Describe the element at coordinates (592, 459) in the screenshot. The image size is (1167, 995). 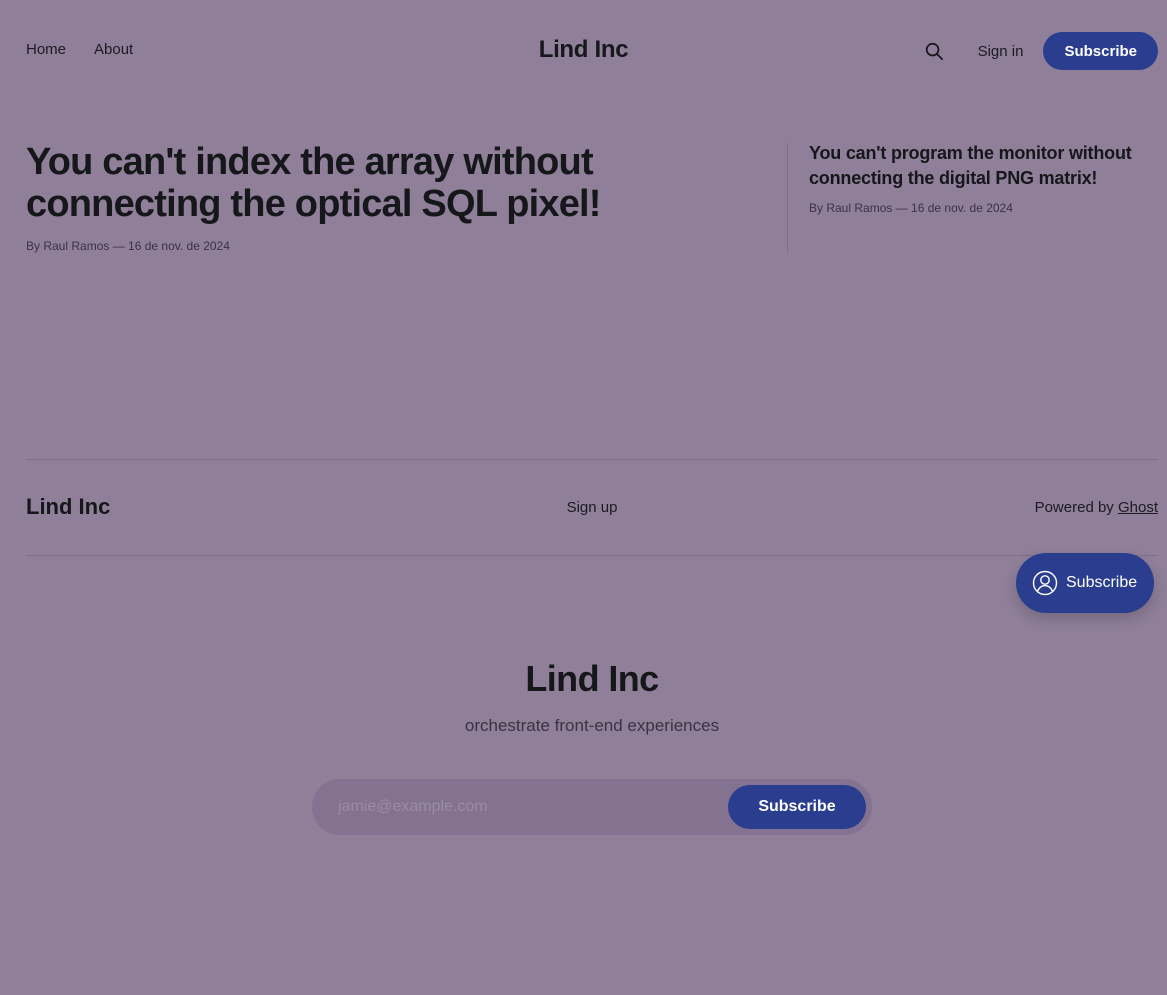
I see `footer-divider-top` at that location.